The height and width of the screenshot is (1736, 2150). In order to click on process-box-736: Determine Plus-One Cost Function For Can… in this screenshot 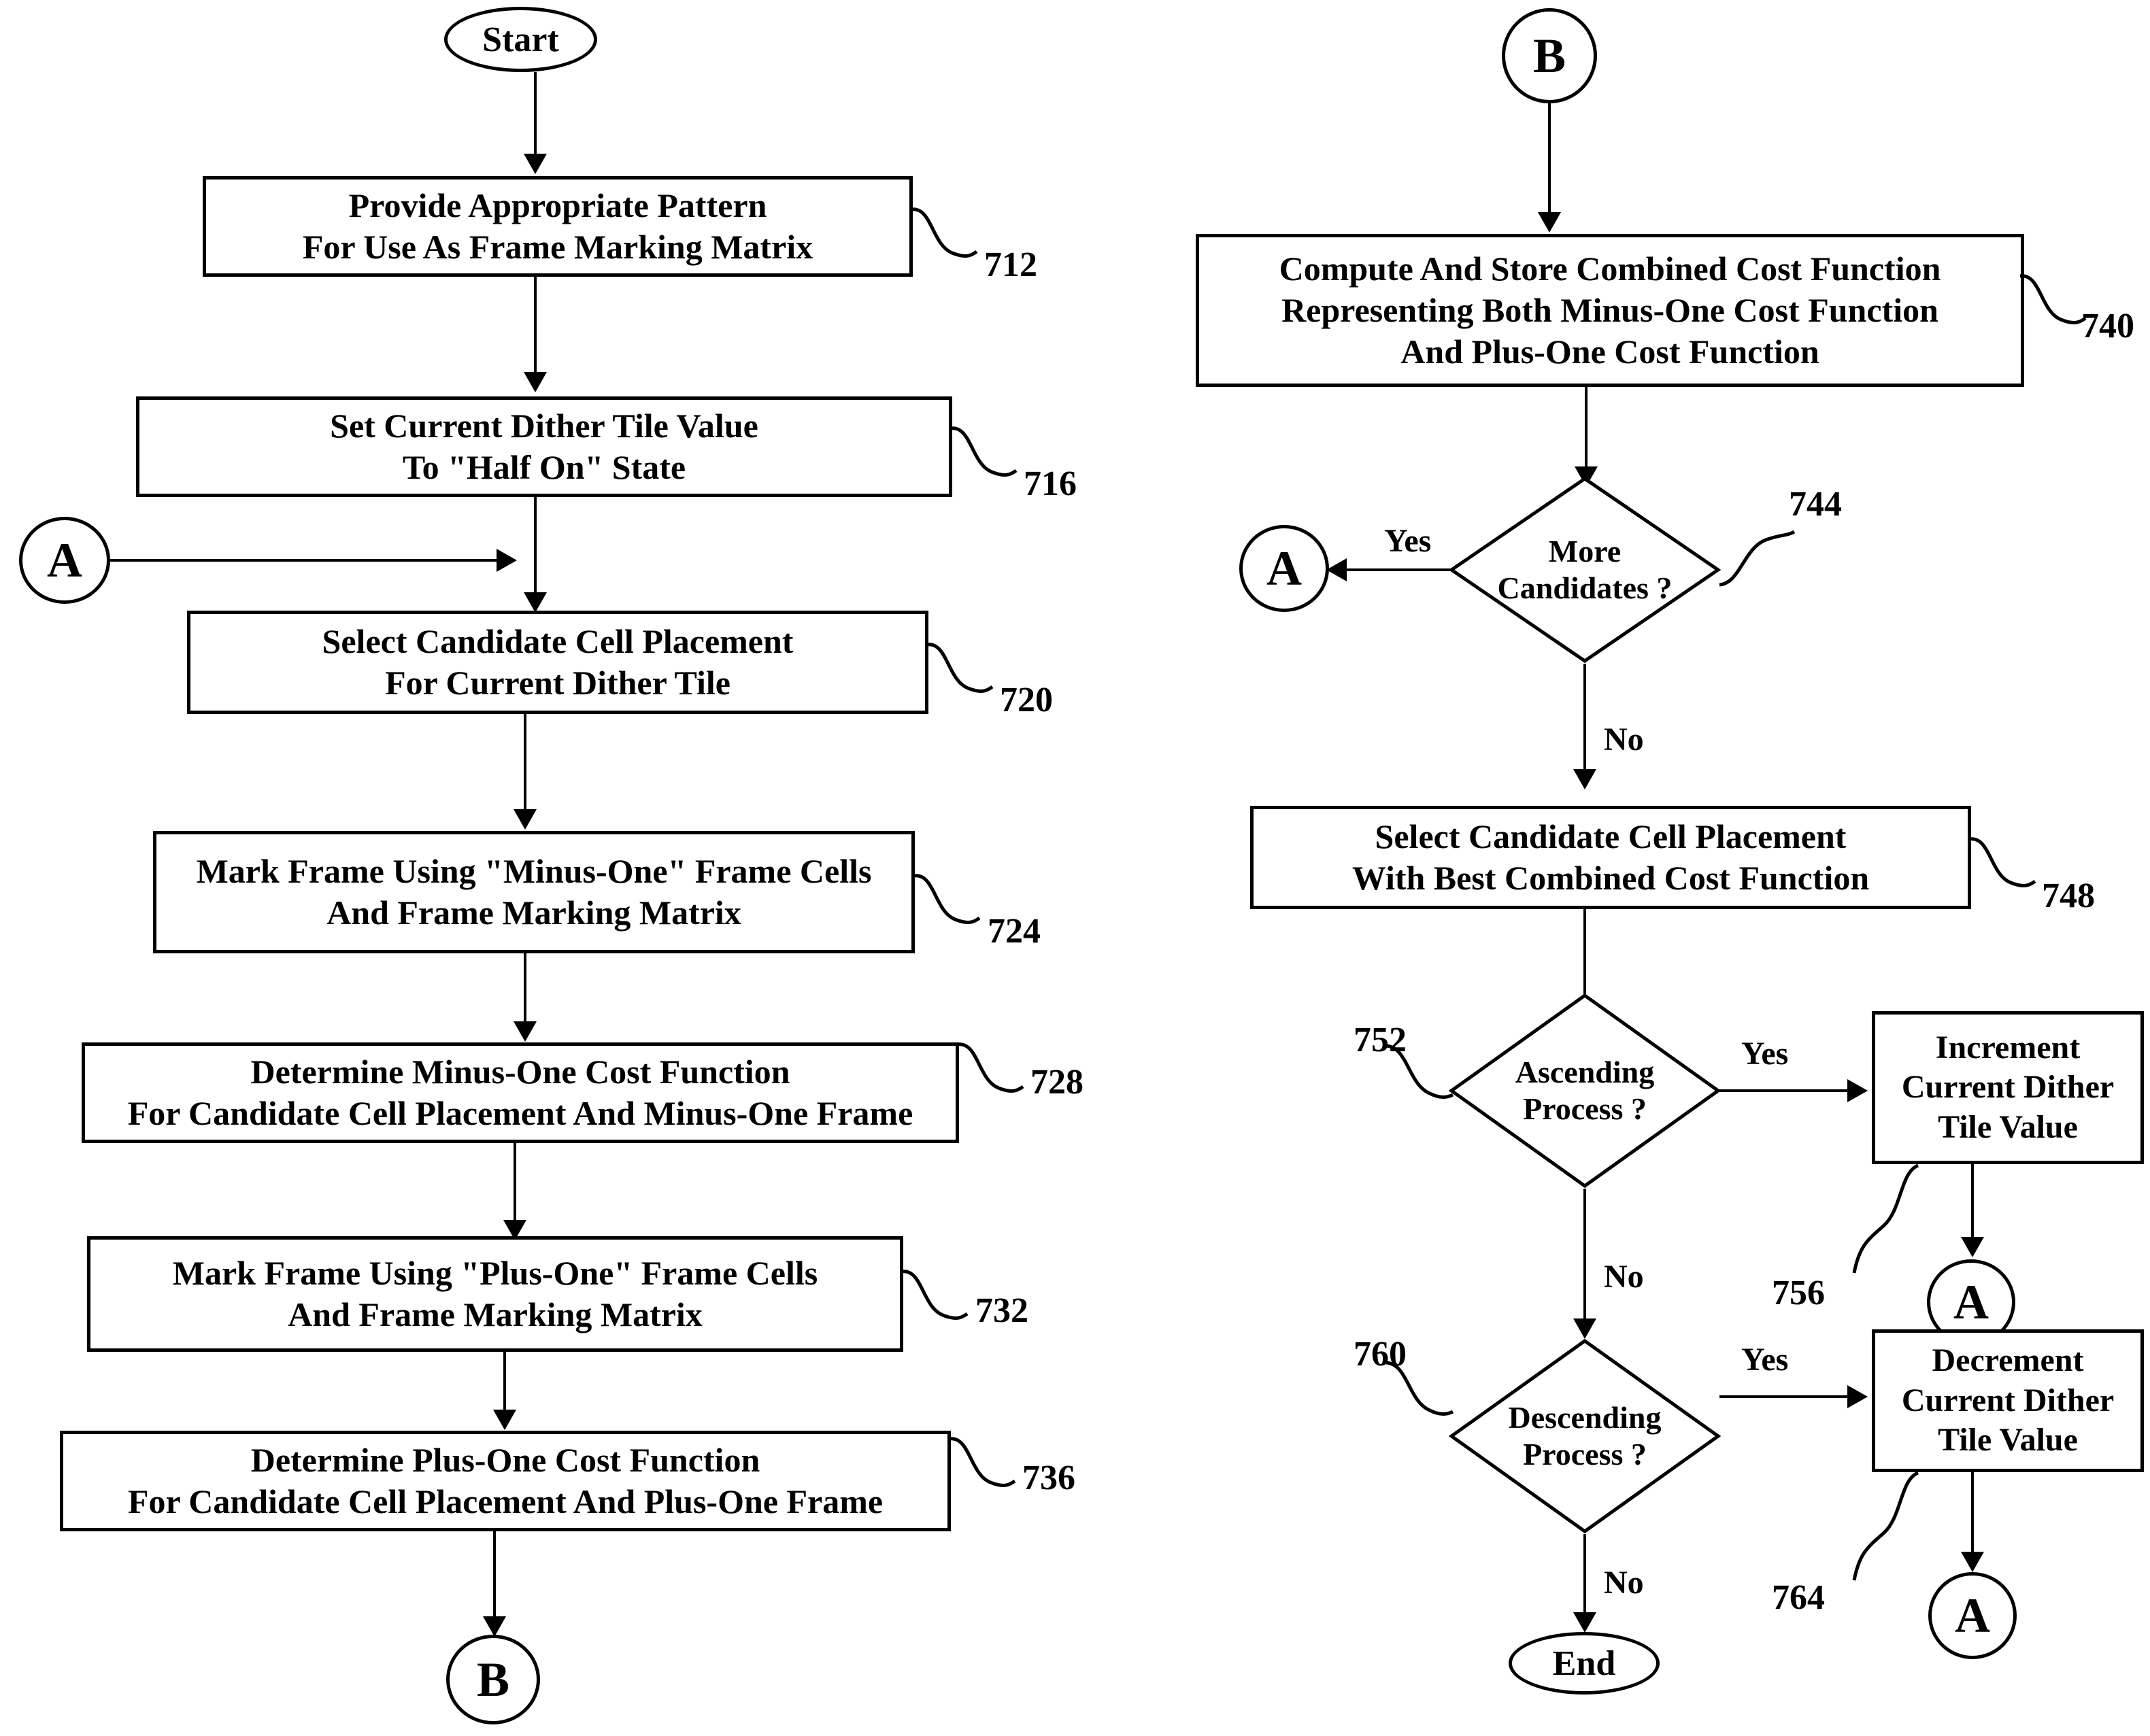, I will do `click(505, 1481)`.